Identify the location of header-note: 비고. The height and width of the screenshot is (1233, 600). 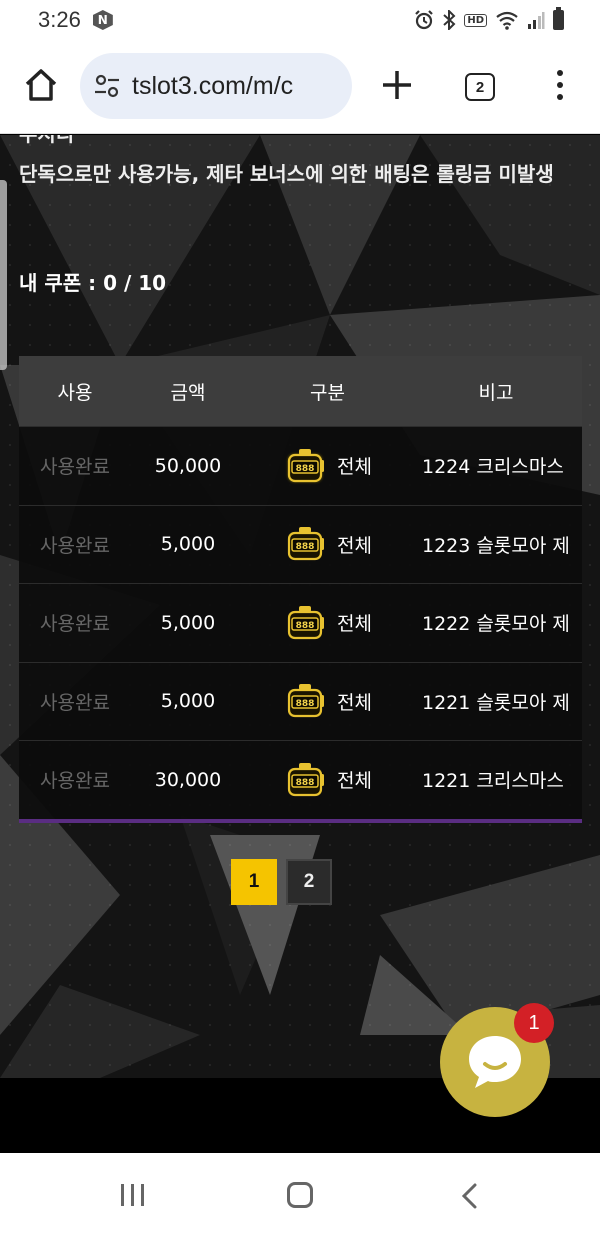
(496, 392).